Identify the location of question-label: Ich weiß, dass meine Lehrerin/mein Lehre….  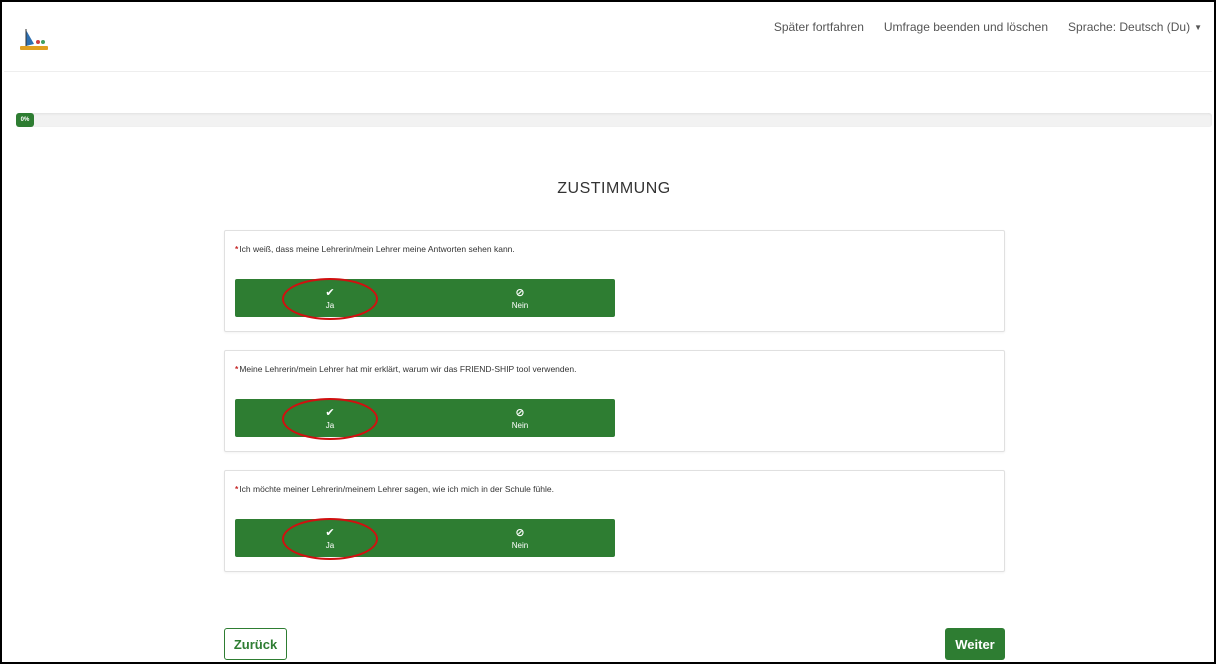
(377, 249).